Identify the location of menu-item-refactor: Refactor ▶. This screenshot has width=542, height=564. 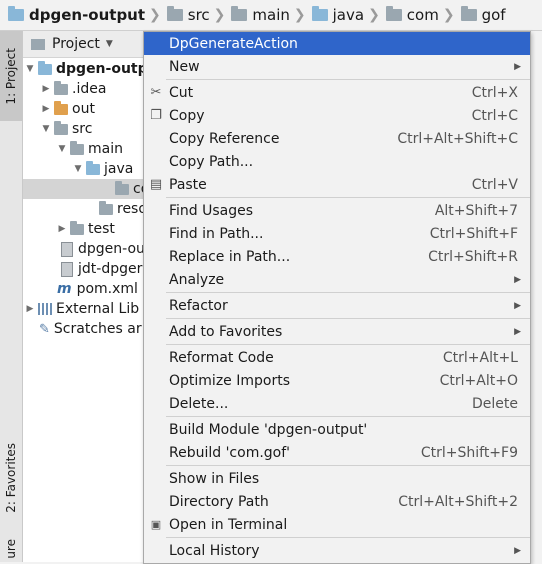
(337, 305).